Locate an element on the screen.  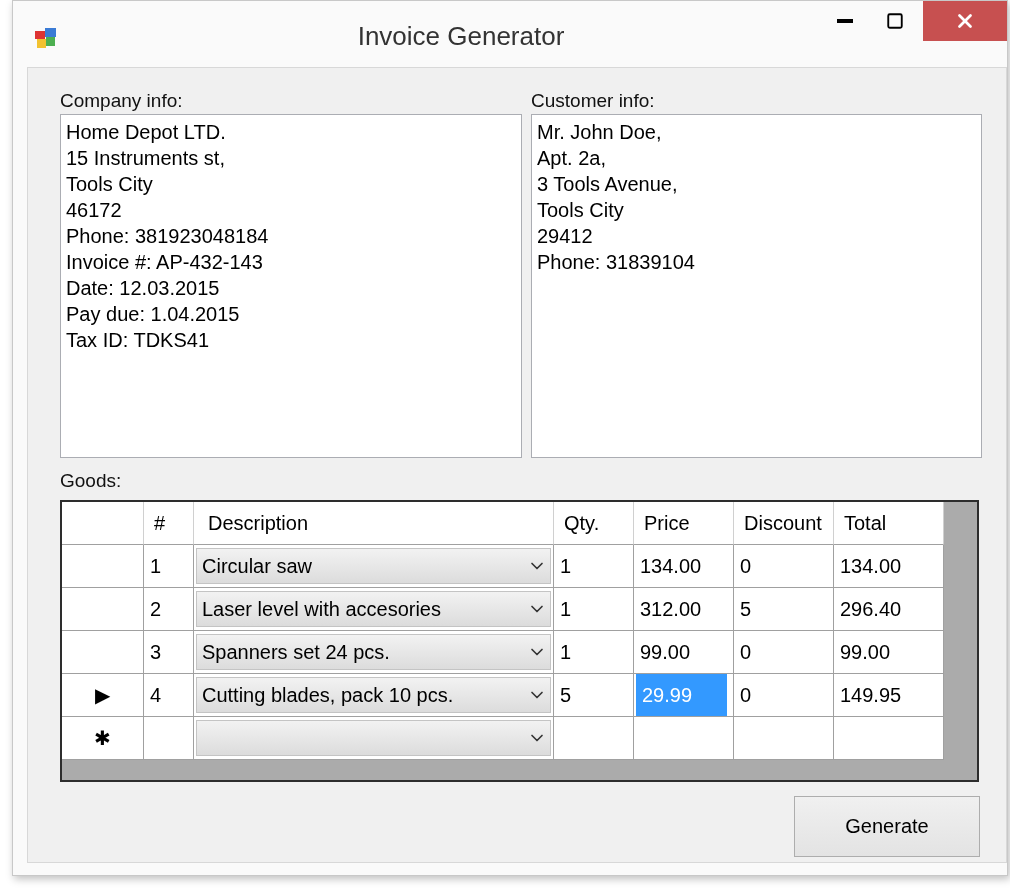
generate-button: Generate is located at coordinates (887, 826).